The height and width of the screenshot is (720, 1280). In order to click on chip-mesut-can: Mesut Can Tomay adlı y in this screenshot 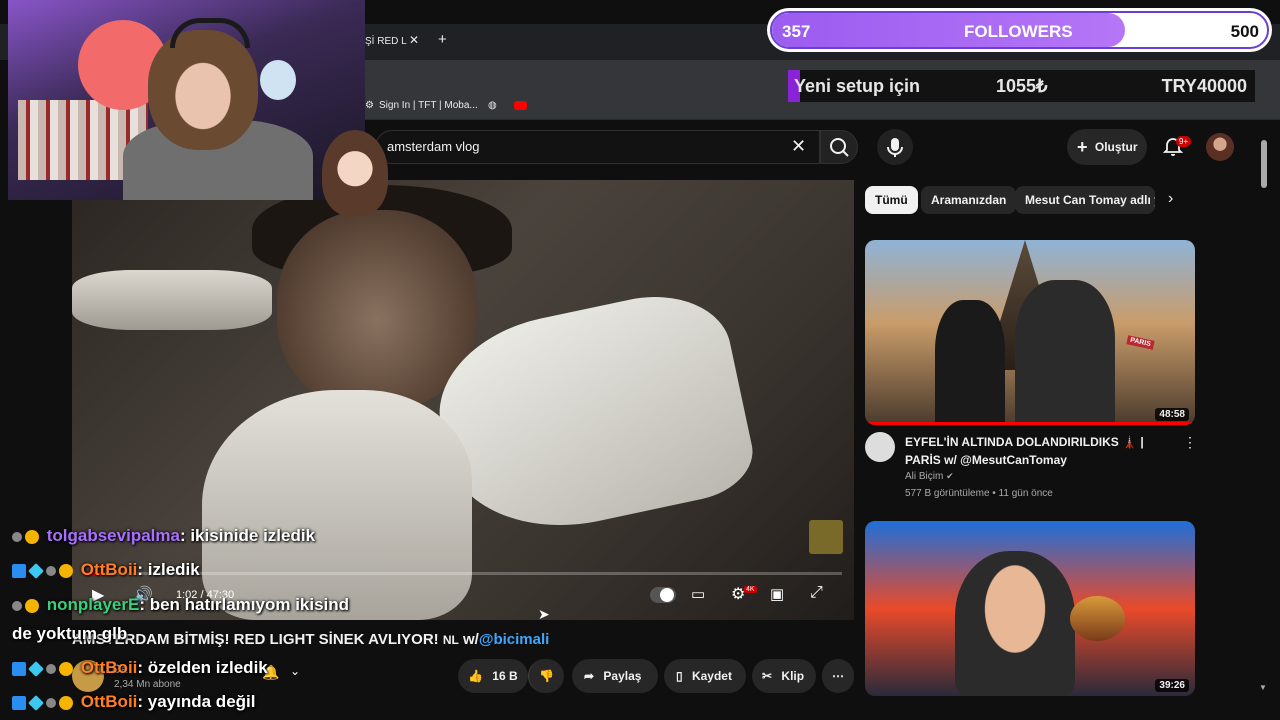, I will do `click(1085, 200)`.